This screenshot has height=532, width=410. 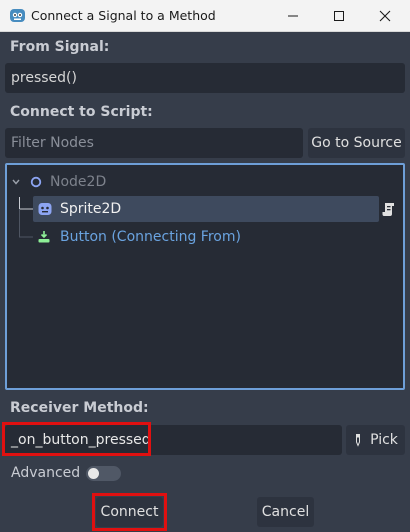 I want to click on minimize-button, so click(x=293, y=16).